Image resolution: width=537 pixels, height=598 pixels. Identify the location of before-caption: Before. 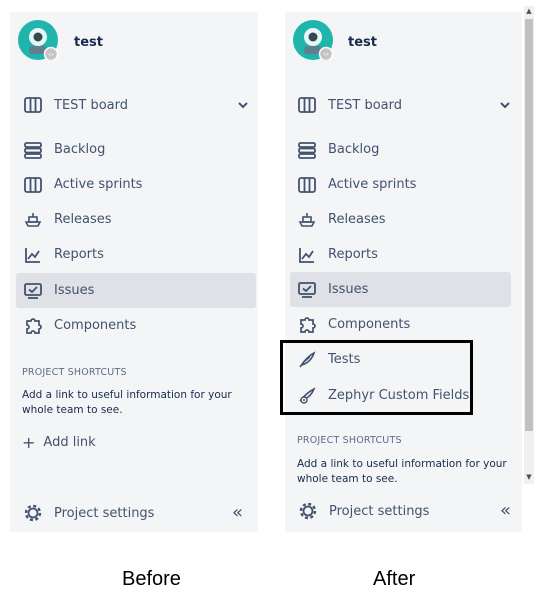
(151, 579).